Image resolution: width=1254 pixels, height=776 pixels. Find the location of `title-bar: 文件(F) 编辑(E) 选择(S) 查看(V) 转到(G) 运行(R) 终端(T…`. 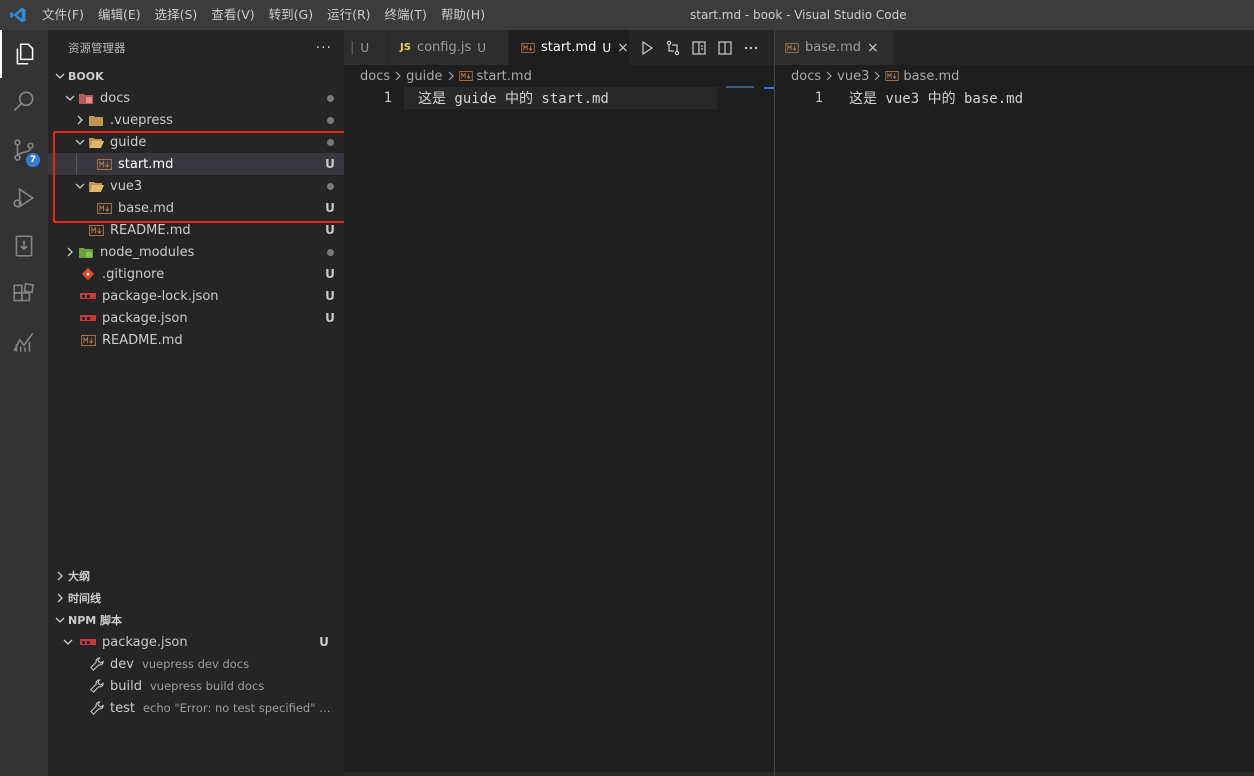

title-bar: 文件(F) 编辑(E) 选择(S) 查看(V) 转到(G) 运行(R) 终端(T… is located at coordinates (627, 15).